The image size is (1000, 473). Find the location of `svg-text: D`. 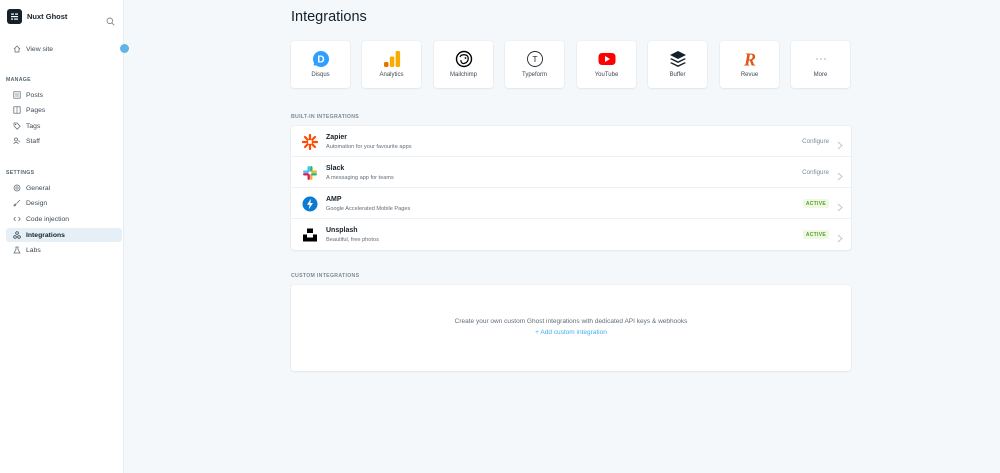

svg-text: D is located at coordinates (320, 60).